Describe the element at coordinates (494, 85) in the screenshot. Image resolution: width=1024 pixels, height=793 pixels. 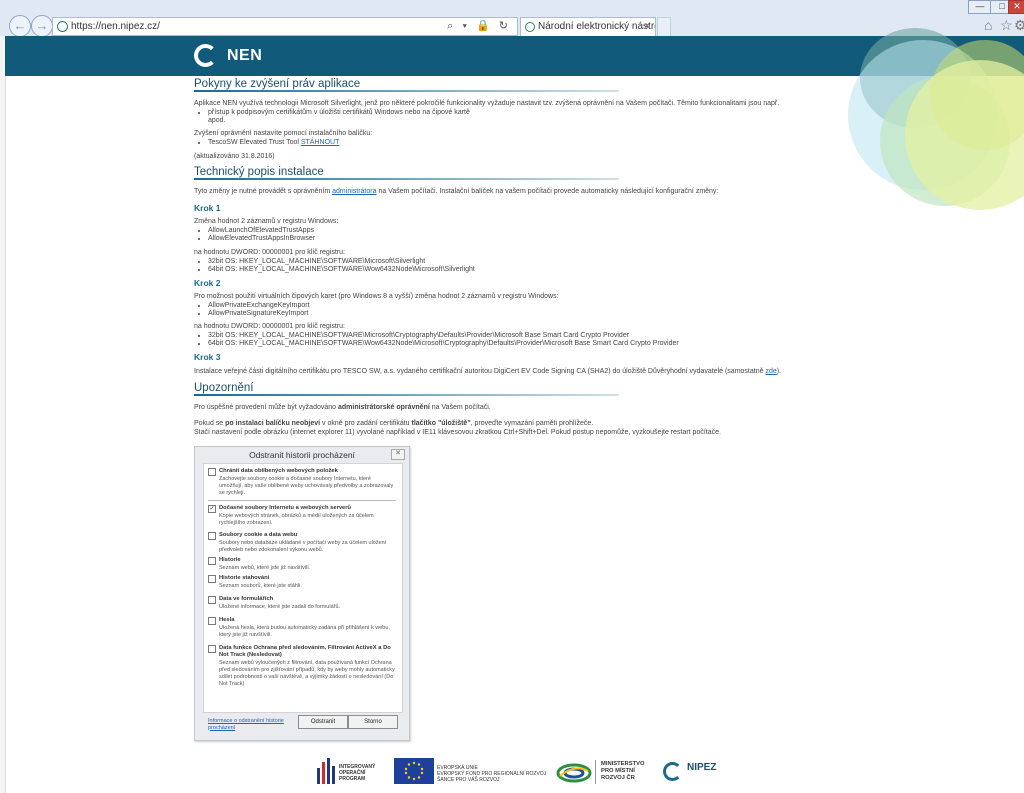
I see `section-elevated-rights: Pokyny ke zvýšení práv aplikace` at that location.